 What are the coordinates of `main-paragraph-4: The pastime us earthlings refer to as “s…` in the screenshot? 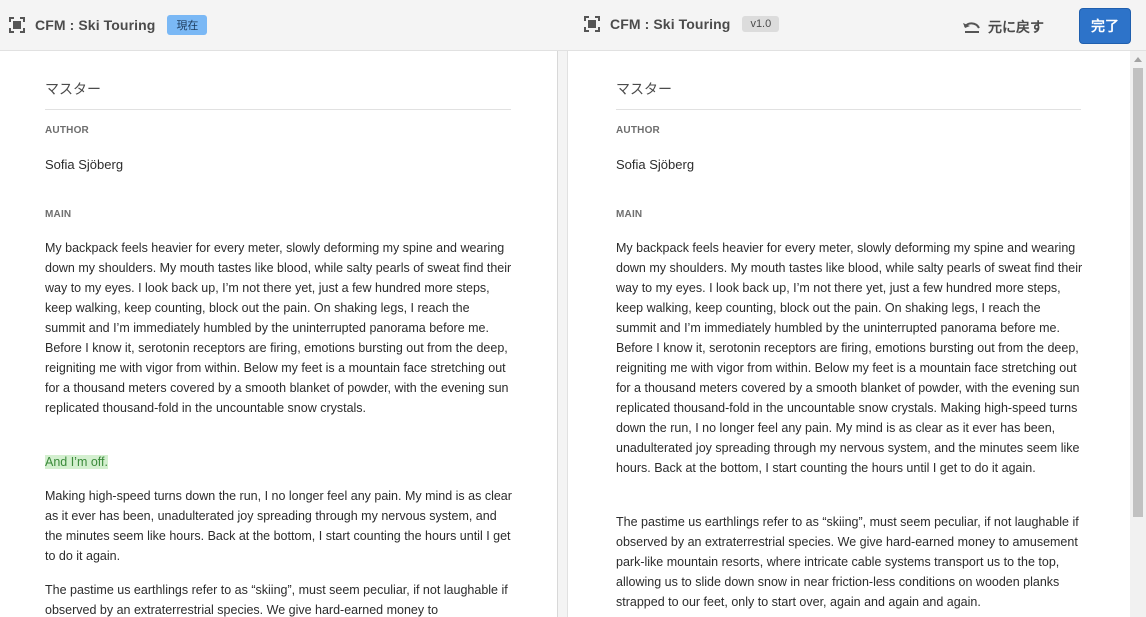 It's located at (276, 600).